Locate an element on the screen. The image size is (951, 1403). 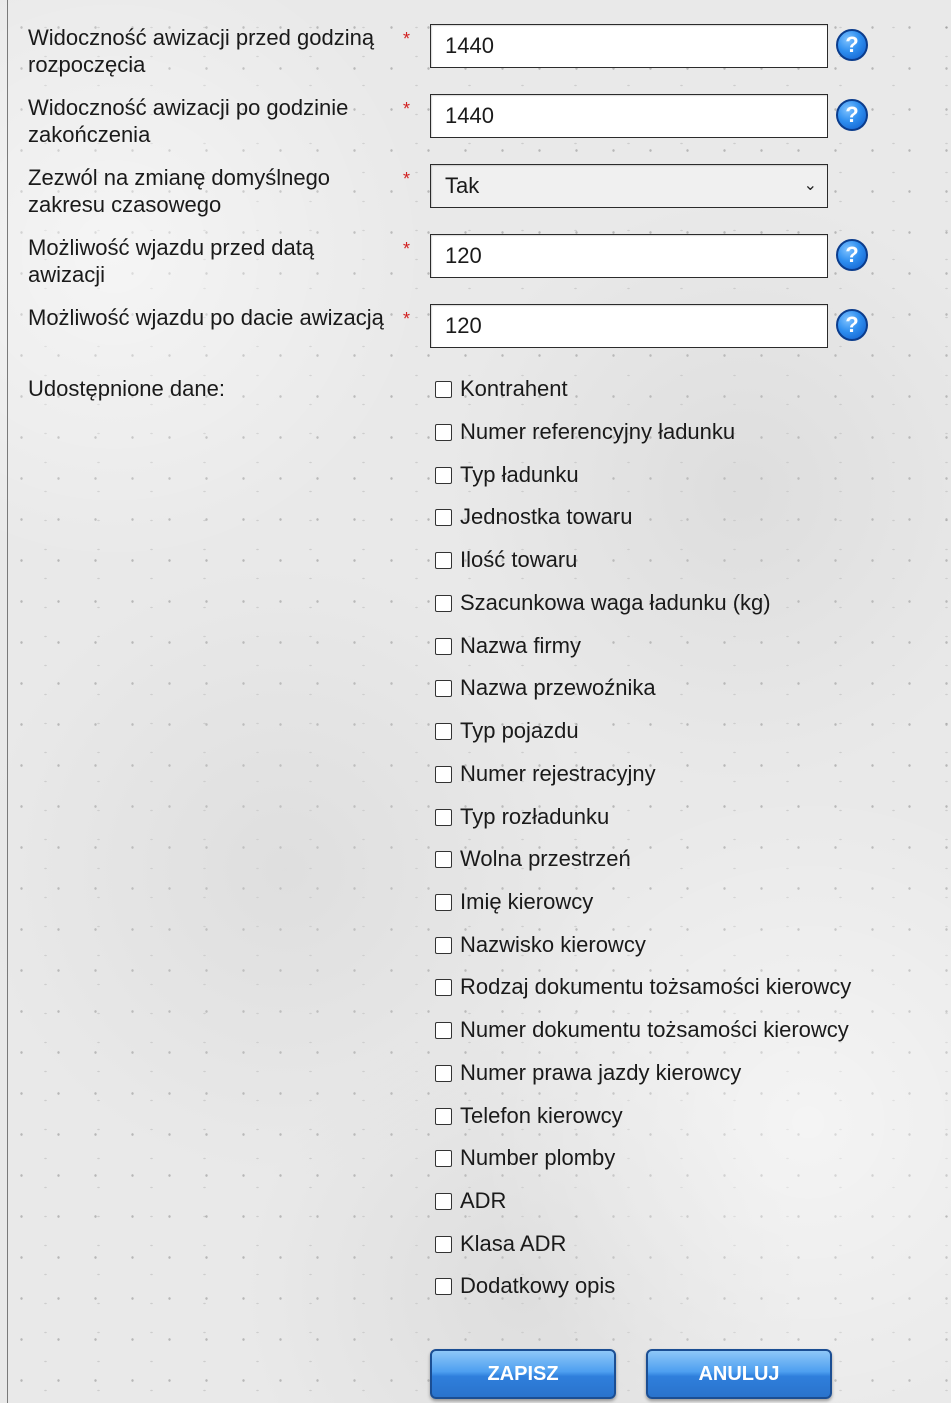
checkbox-label: Nazwisko kierowcy is located at coordinates (553, 944).